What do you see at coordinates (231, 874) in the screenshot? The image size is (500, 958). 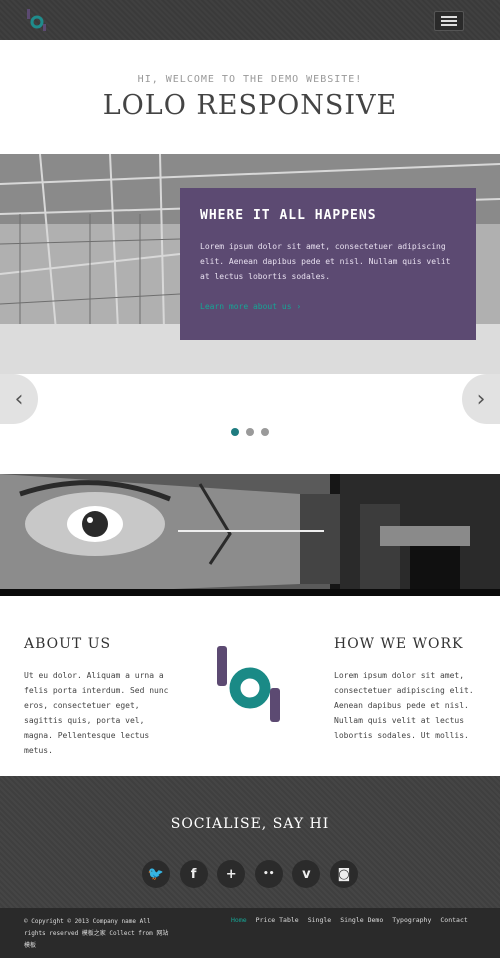 I see `google-plus-icon: +` at bounding box center [231, 874].